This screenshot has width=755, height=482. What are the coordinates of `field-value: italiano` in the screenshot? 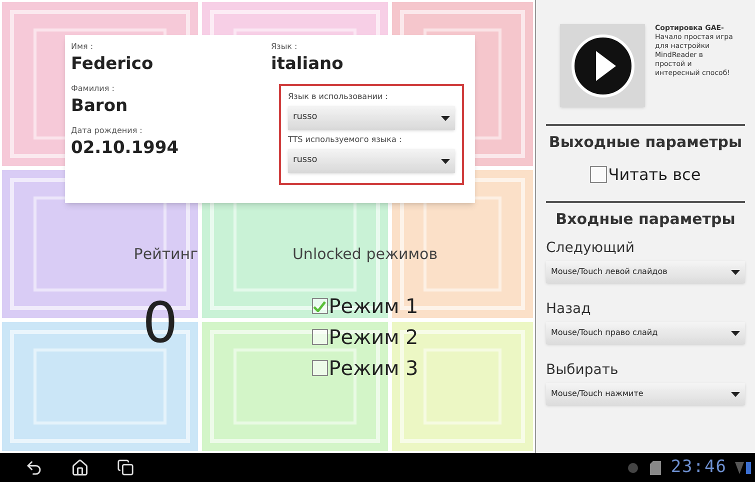 It's located at (307, 64).